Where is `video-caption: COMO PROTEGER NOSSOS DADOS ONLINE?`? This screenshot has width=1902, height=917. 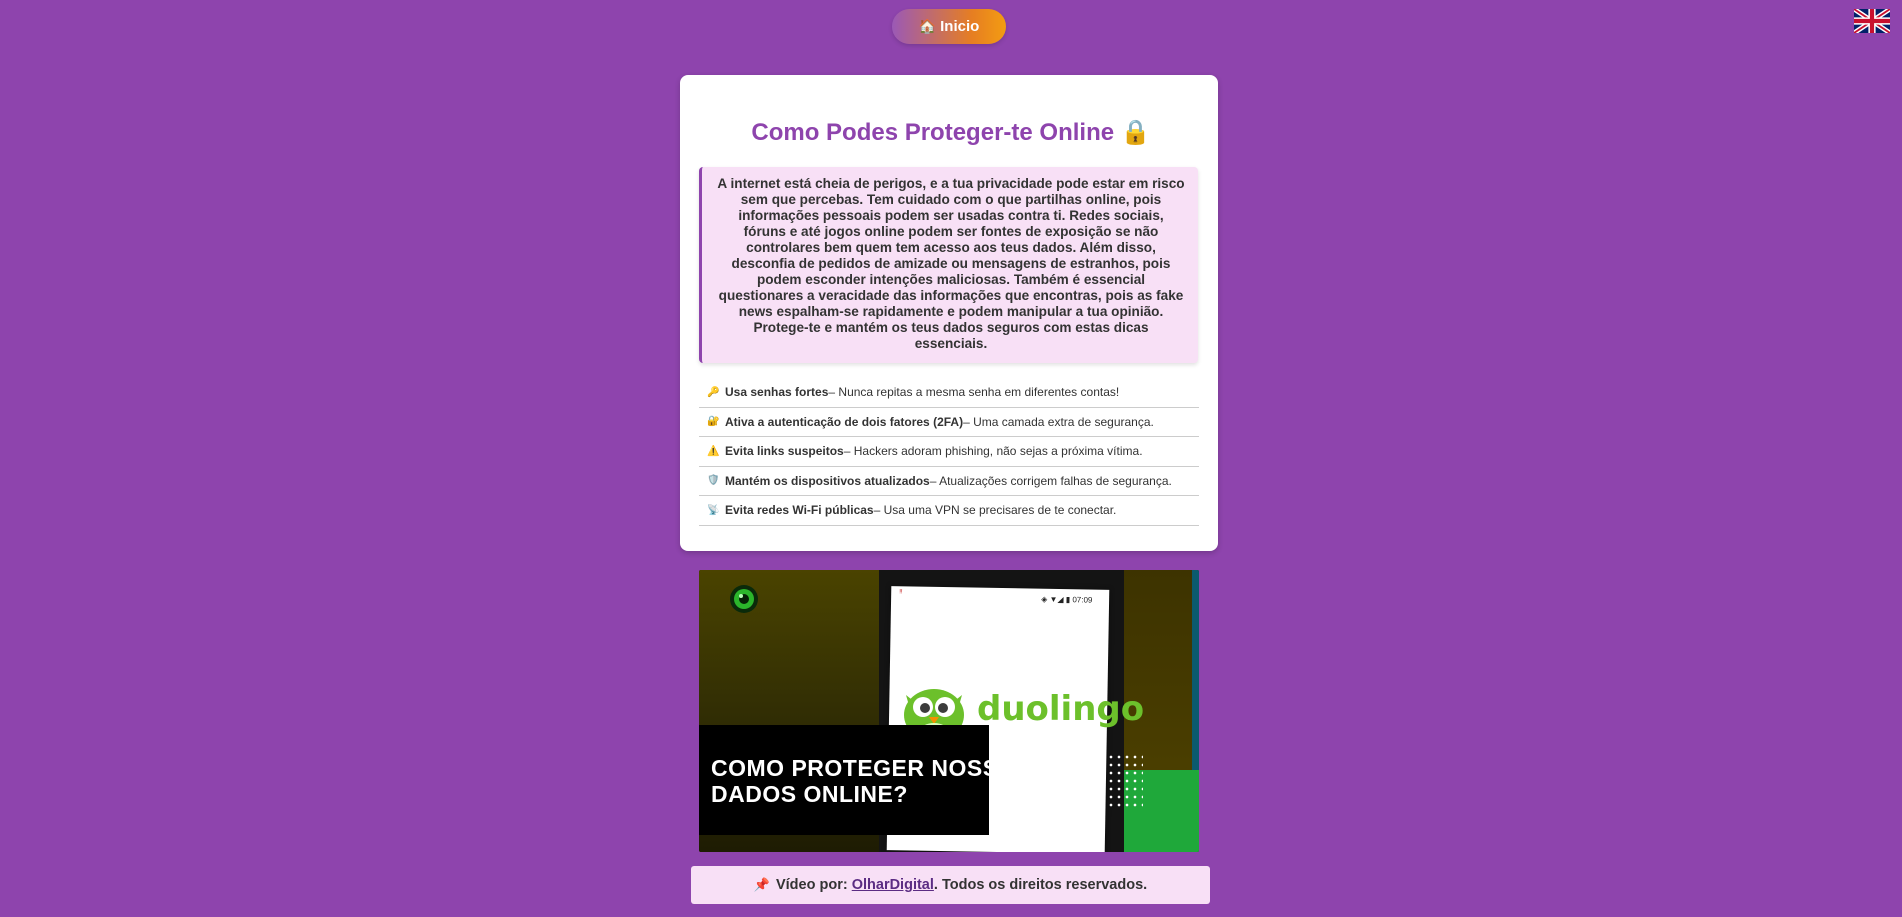
video-caption: COMO PROTEGER NOSSOS DADOS ONLINE? is located at coordinates (872, 781).